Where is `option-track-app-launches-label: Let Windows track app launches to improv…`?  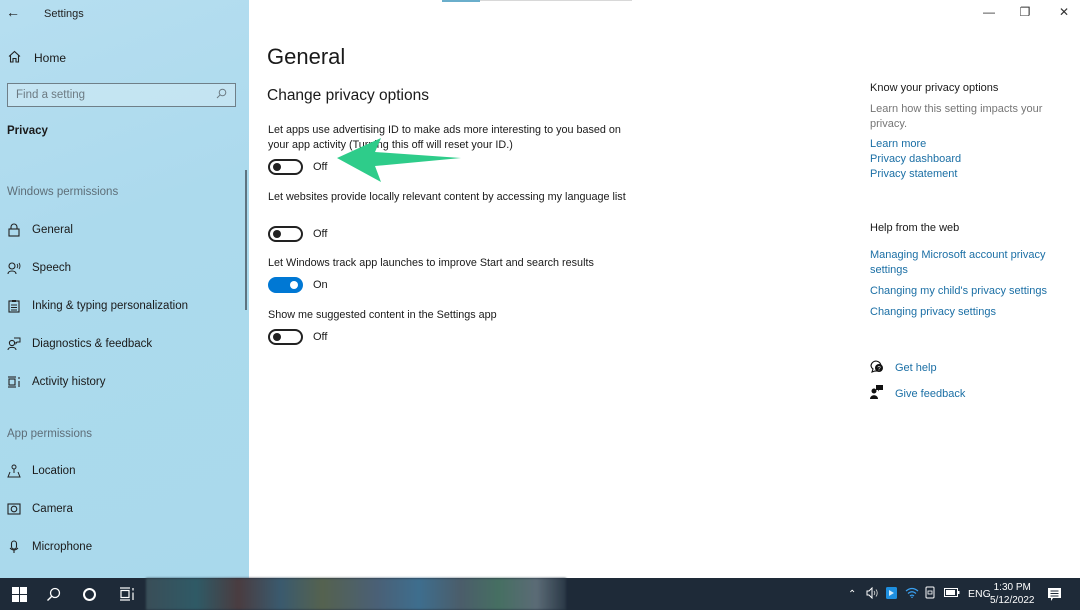
option-track-app-launches-label: Let Windows track app launches to improv… is located at coordinates (431, 263).